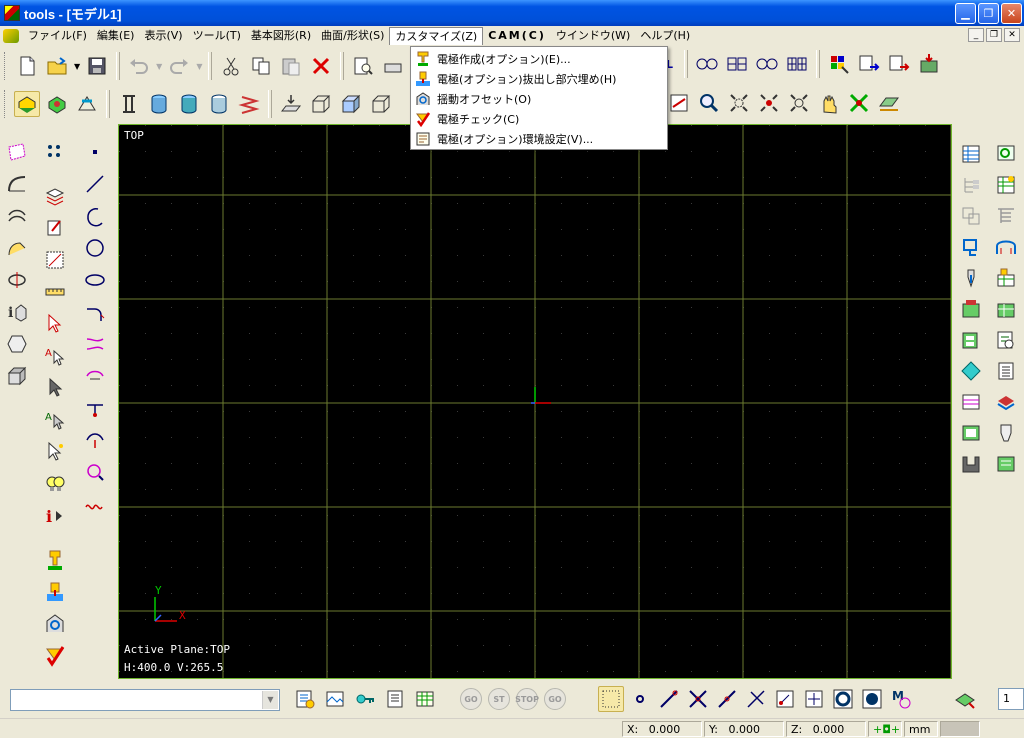 This screenshot has height=738, width=1024. What do you see at coordinates (261, 66) in the screenshot?
I see `copy-icon` at bounding box center [261, 66].